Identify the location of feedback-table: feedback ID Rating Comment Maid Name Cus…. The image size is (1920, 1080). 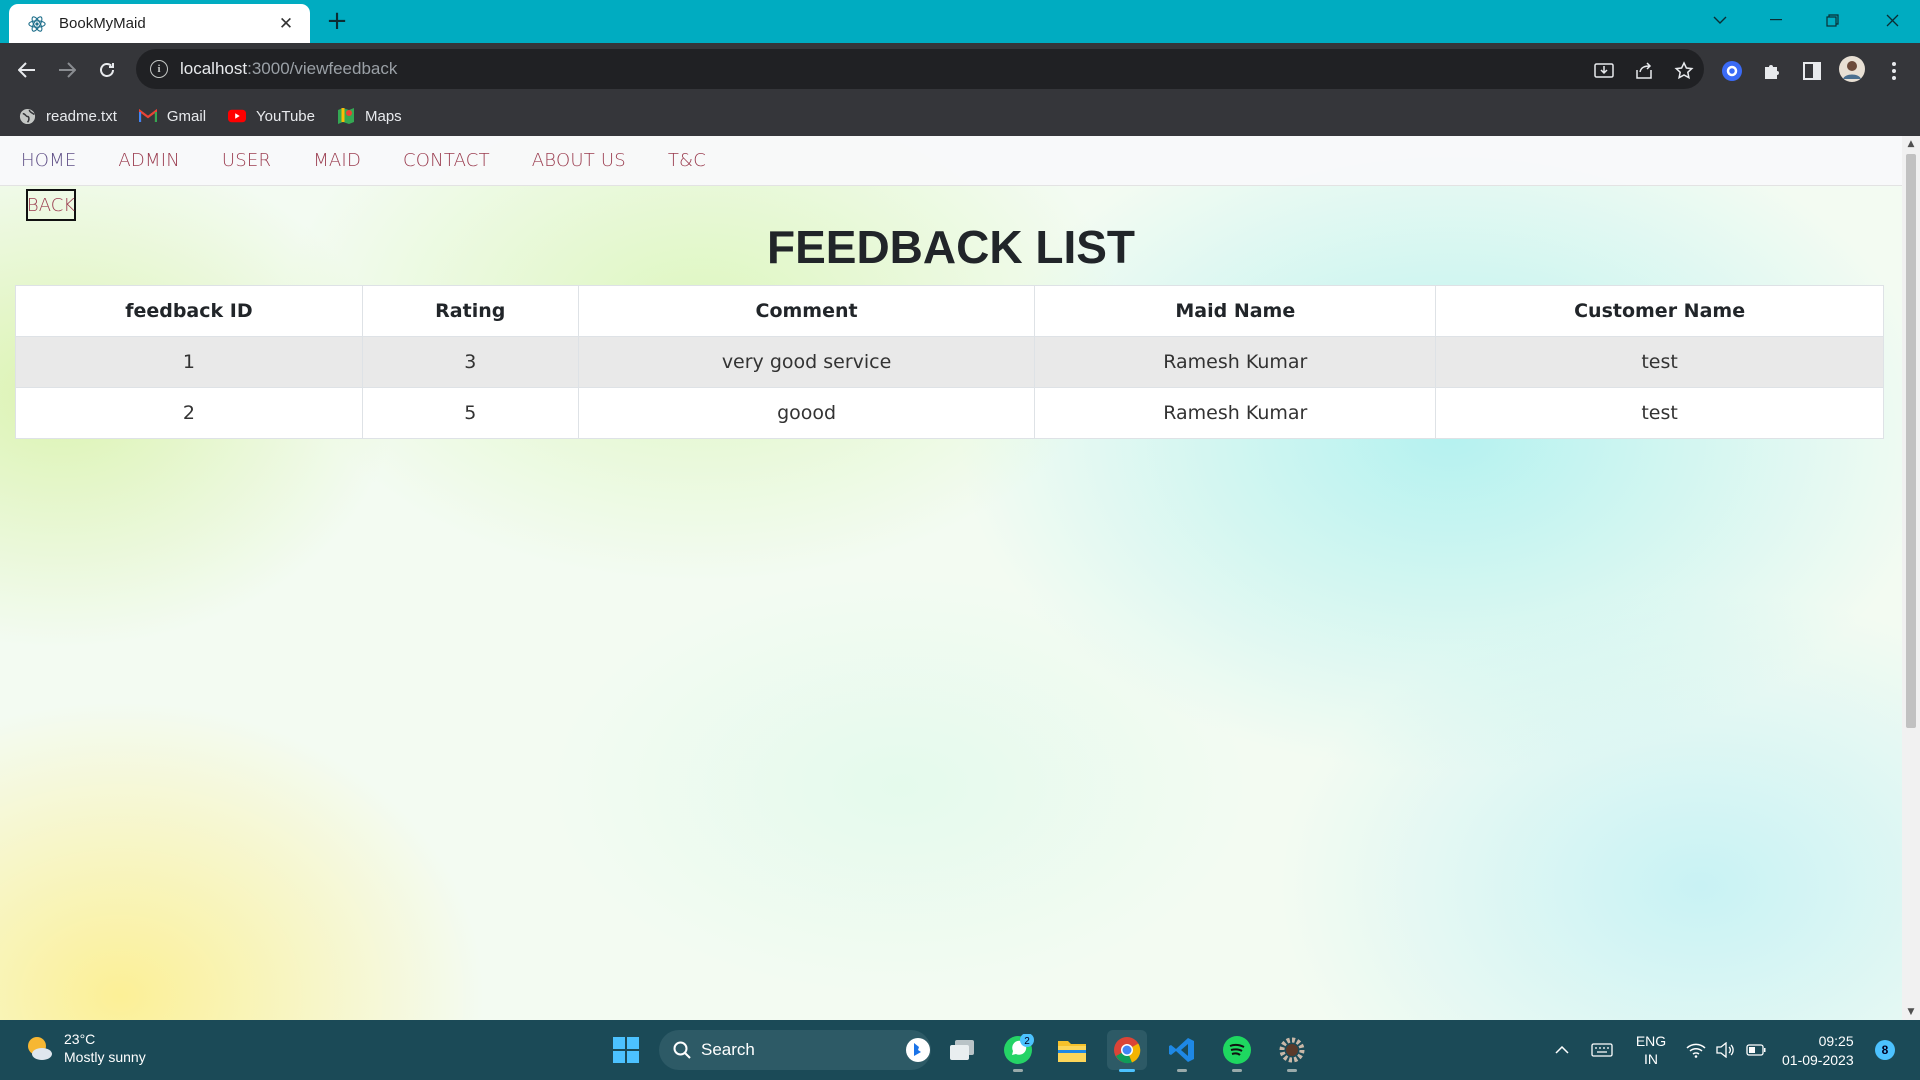
(949, 362).